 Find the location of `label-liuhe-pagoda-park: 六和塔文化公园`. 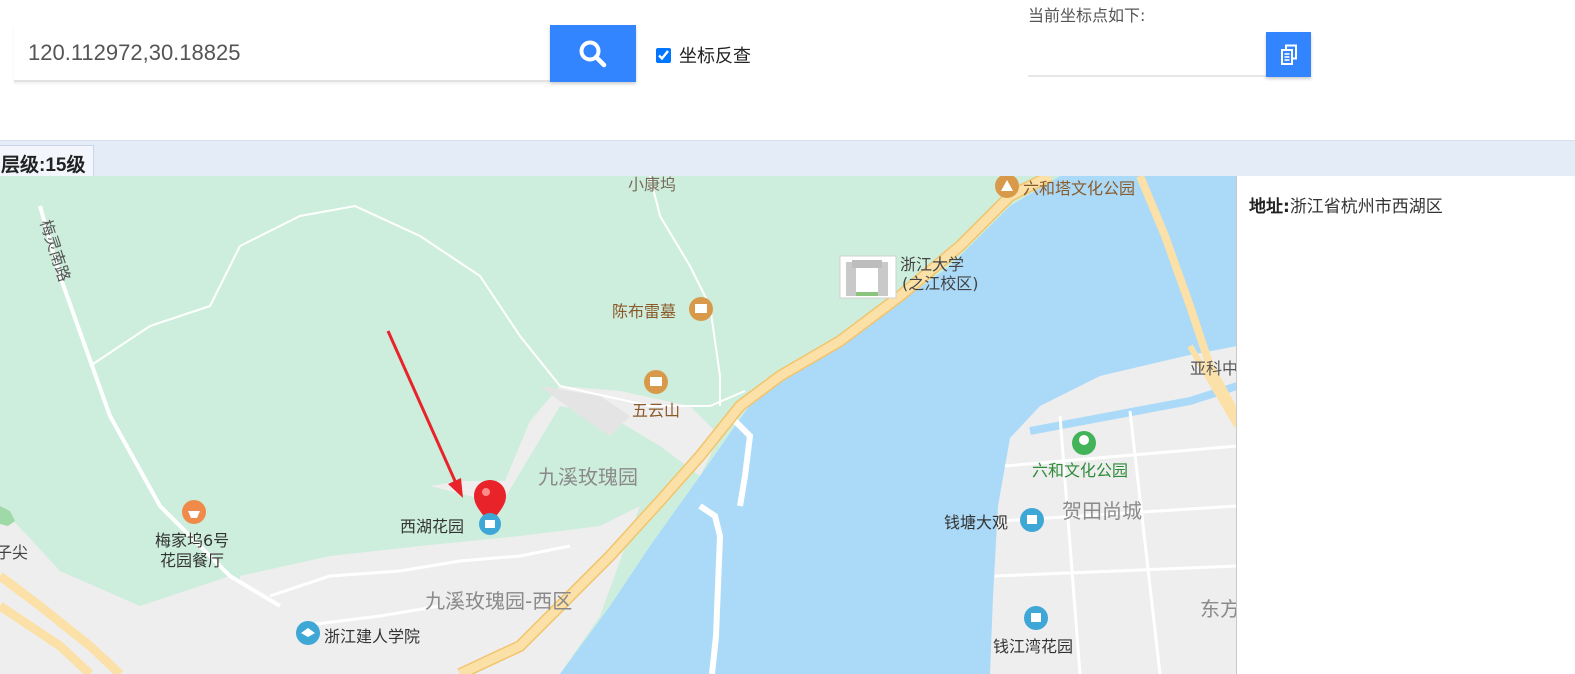

label-liuhe-pagoda-park: 六和塔文化公园 is located at coordinates (1079, 188).